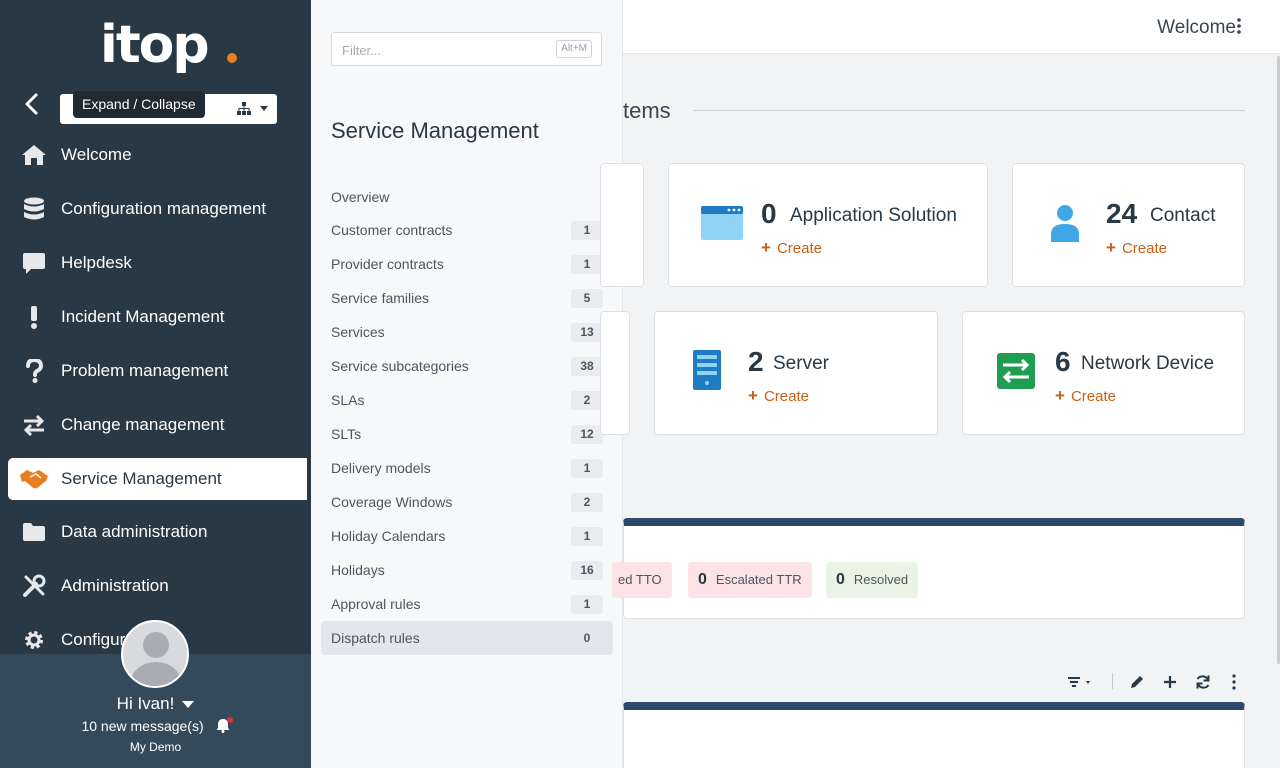 This screenshot has width=1280, height=768. I want to click on filter-shortcut-hint: Alt+M, so click(574, 49).